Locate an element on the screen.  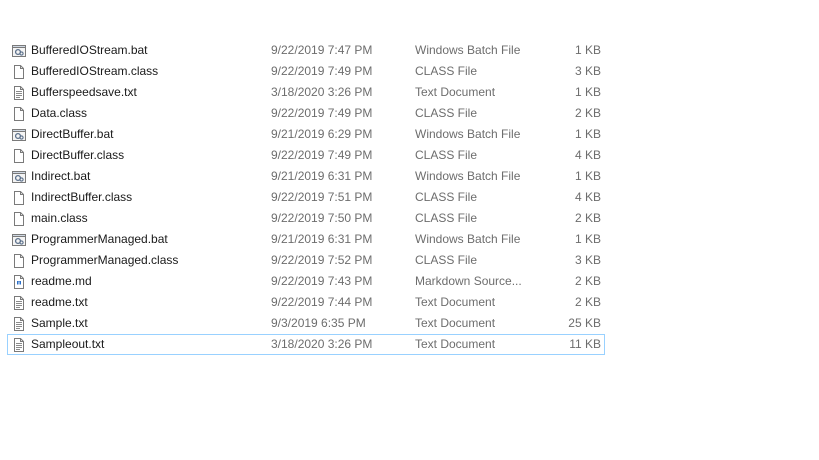
file-name: ProgrammerManaged.class is located at coordinates (105, 260).